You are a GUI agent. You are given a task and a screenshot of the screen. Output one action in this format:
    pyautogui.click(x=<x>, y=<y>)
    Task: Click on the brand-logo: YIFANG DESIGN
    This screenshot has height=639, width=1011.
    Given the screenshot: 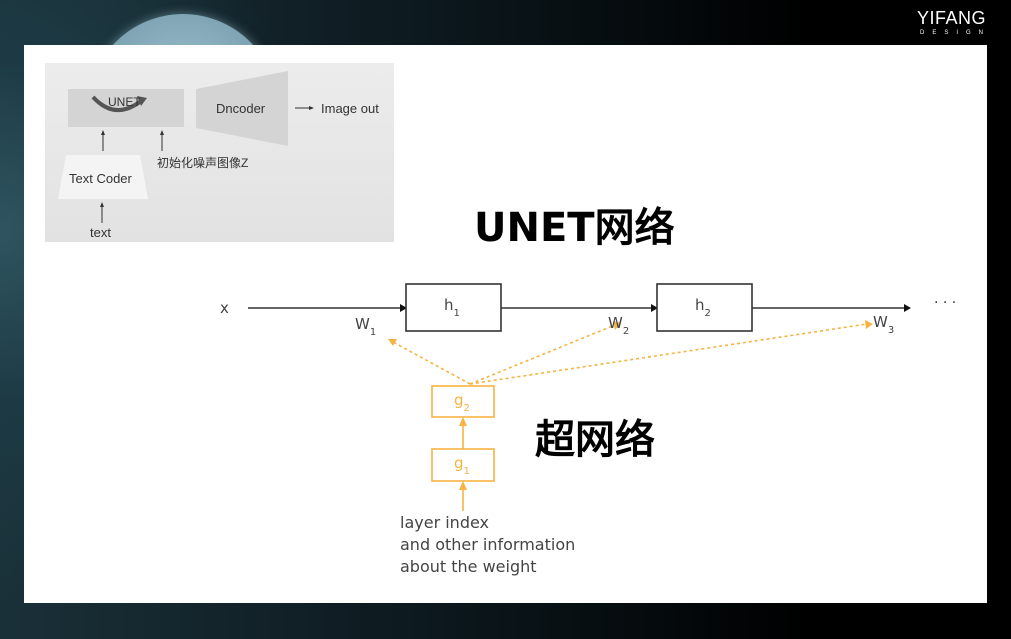 What is the action you would take?
    pyautogui.click(x=951, y=22)
    